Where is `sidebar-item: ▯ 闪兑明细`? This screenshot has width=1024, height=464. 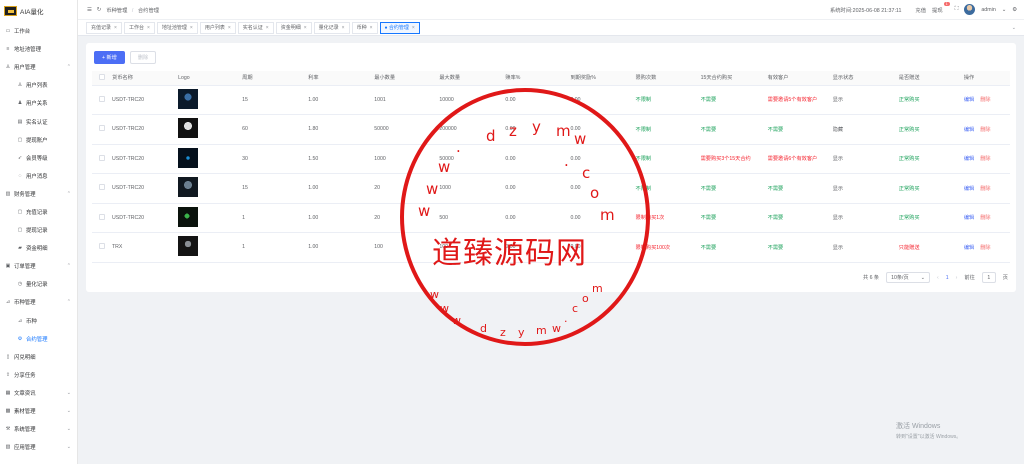
sidebar-item: ▯ 闪兑明细 is located at coordinates (38, 357).